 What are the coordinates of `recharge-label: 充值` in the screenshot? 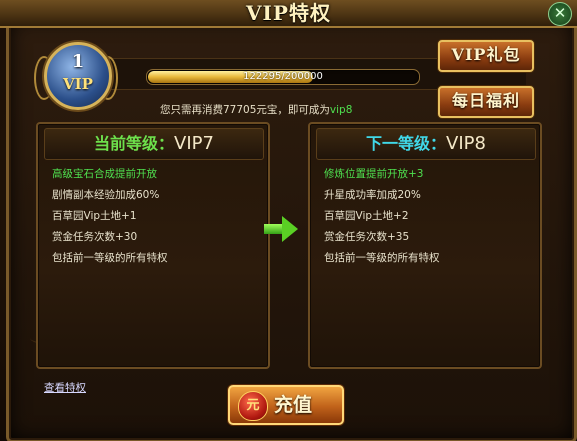 It's located at (293, 405).